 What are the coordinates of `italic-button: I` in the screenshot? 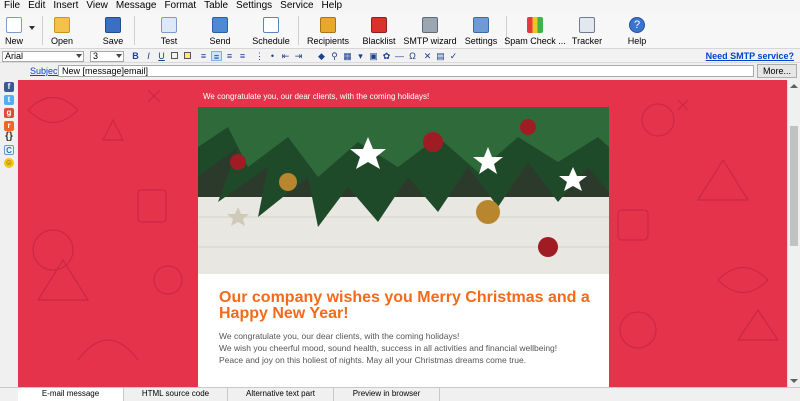 It's located at (148, 56).